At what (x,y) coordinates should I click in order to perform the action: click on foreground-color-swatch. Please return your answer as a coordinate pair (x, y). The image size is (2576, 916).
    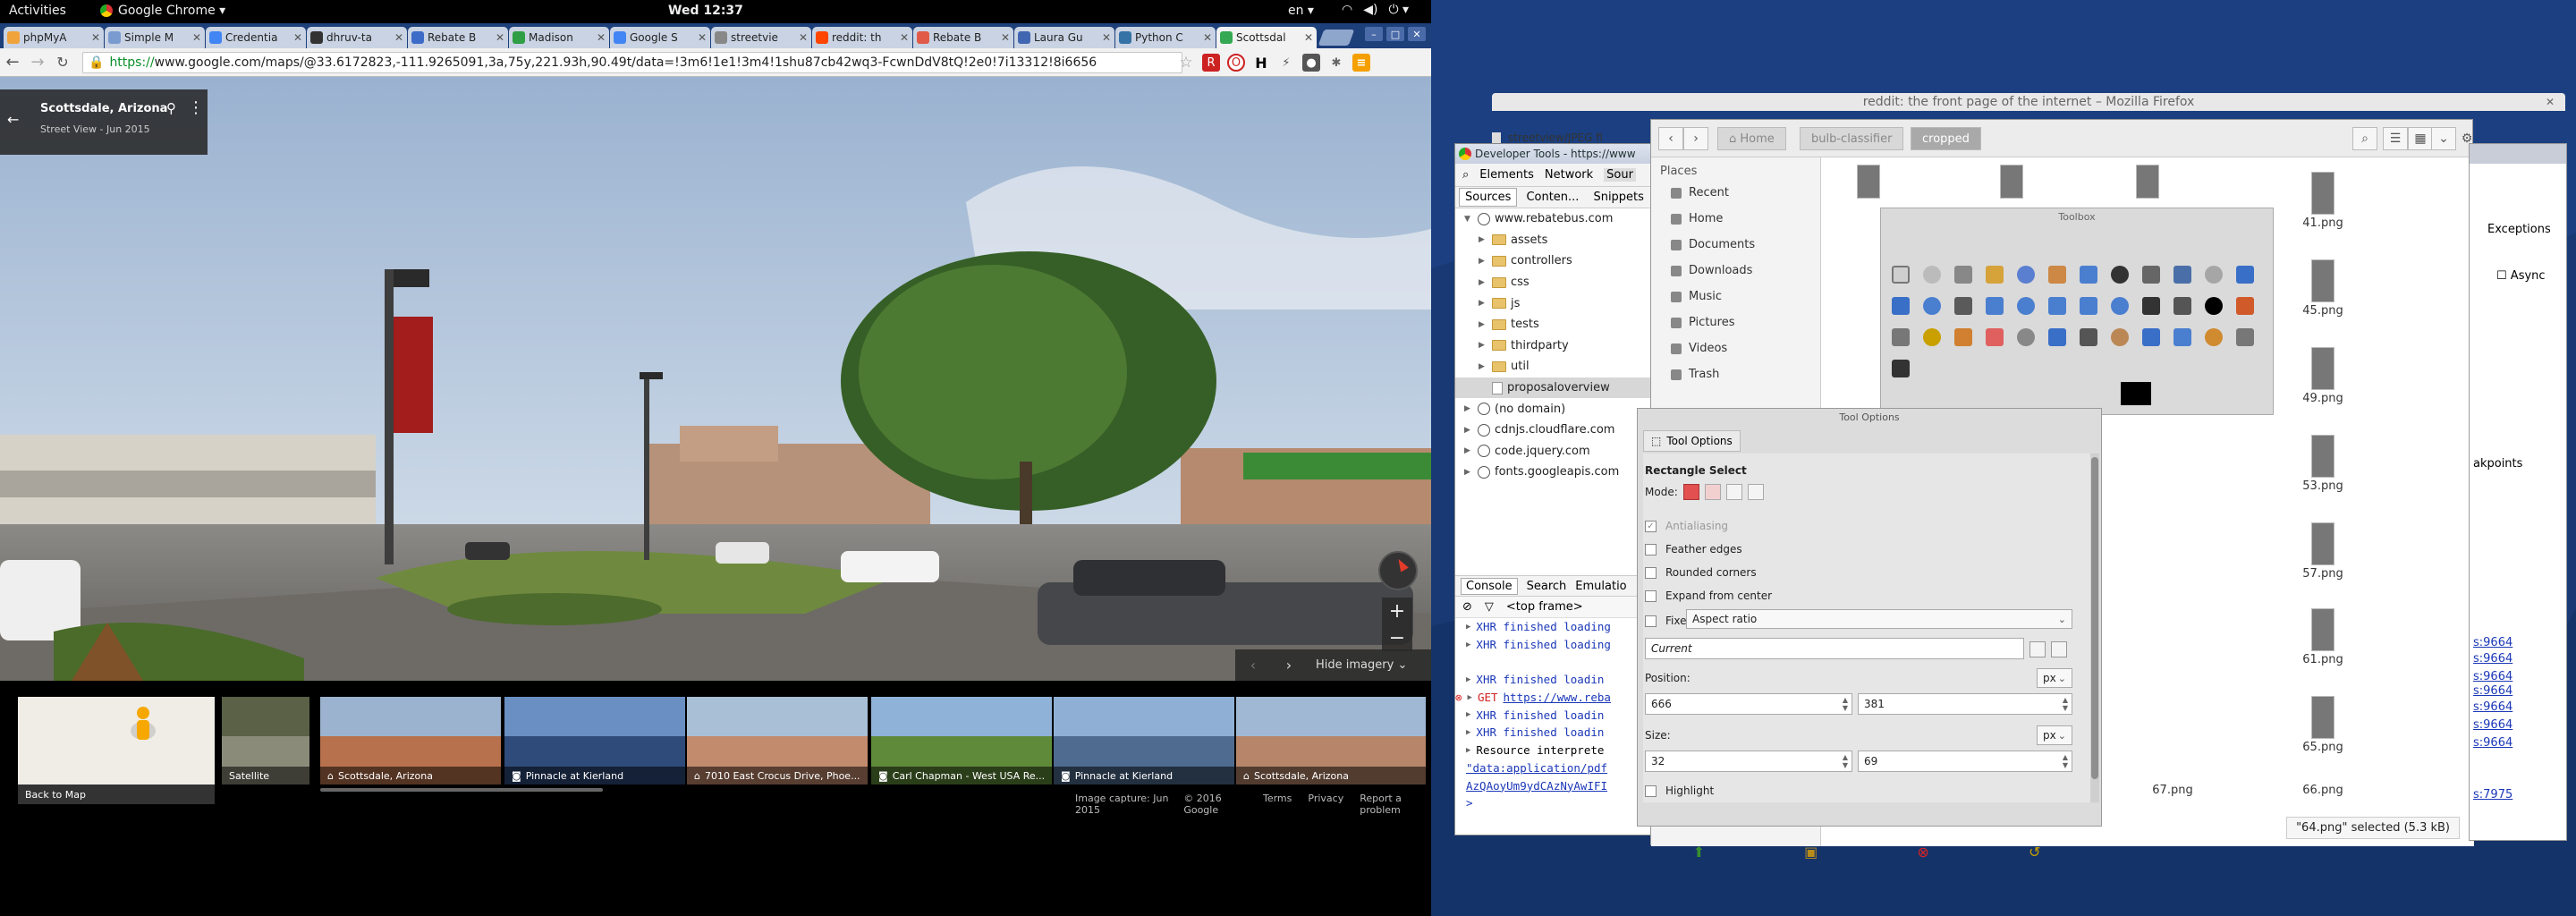
    Looking at the image, I should click on (2136, 393).